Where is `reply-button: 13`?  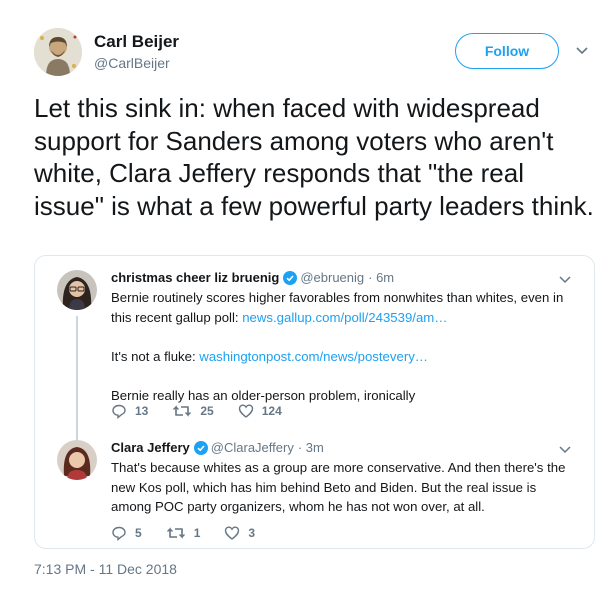
reply-button: 13 is located at coordinates (129, 411).